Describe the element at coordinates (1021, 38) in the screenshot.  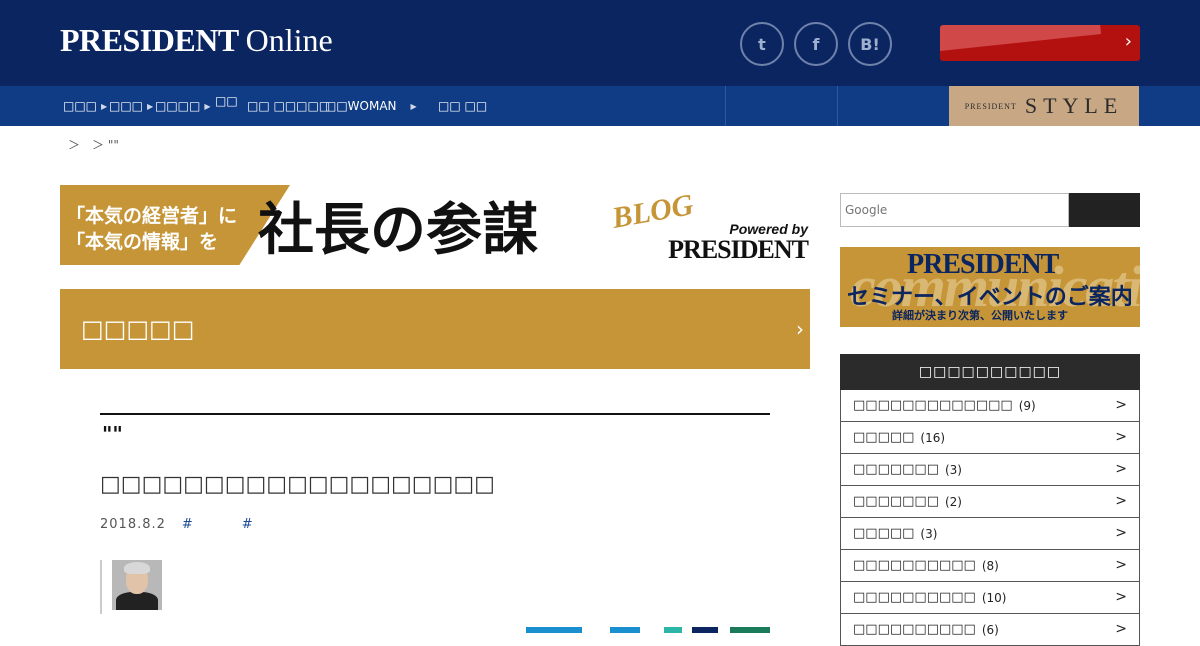
I see `button-shine` at that location.